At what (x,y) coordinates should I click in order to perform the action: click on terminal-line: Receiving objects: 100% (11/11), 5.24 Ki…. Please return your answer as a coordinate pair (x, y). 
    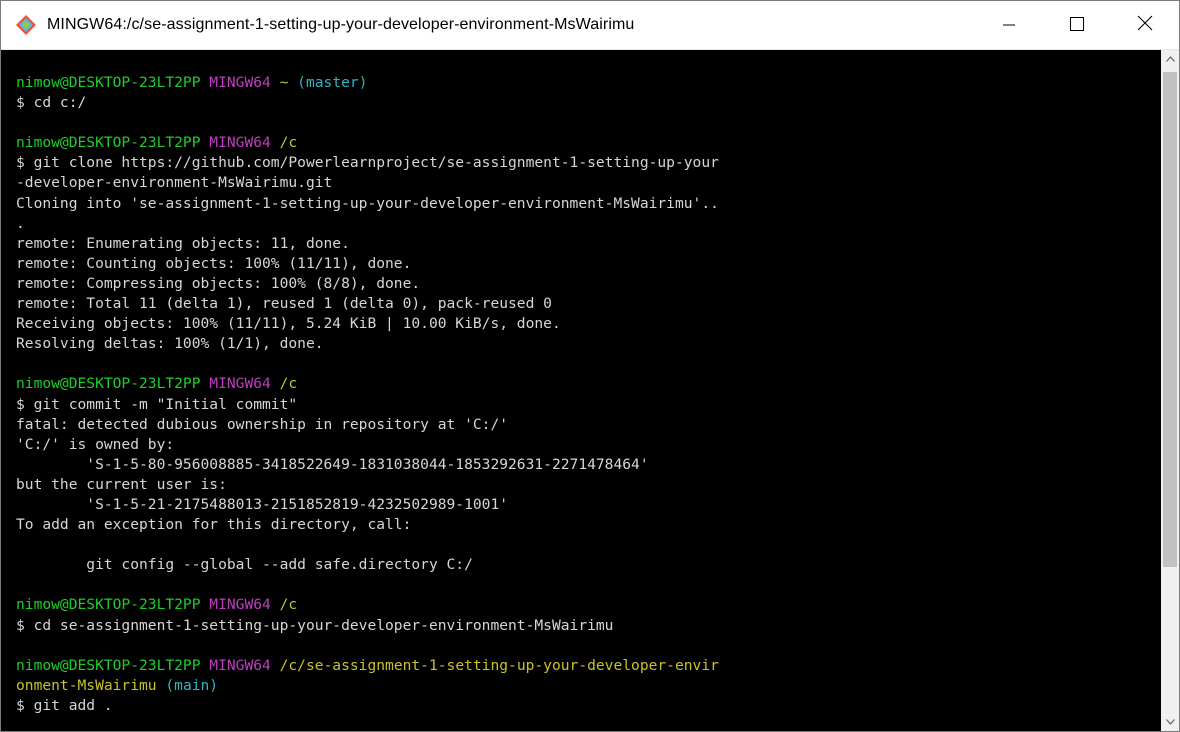
    Looking at the image, I should click on (588, 324).